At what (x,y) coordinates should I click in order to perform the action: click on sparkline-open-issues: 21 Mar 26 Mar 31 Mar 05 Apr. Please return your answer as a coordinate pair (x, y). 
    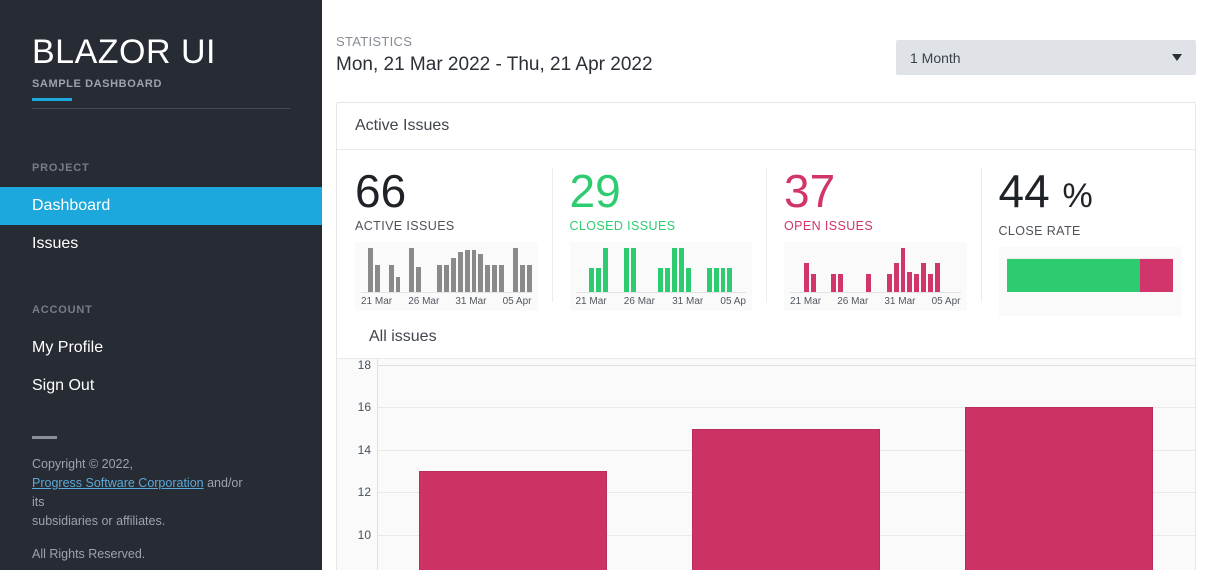
    Looking at the image, I should click on (875, 276).